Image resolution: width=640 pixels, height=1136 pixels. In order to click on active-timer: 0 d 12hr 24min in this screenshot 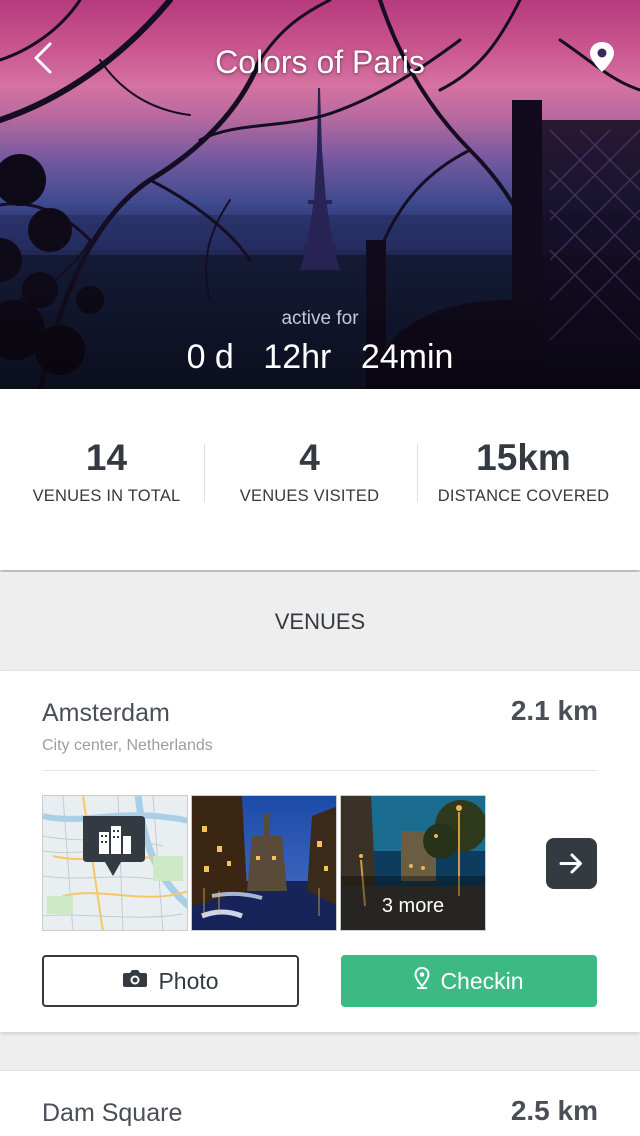, I will do `click(320, 357)`.